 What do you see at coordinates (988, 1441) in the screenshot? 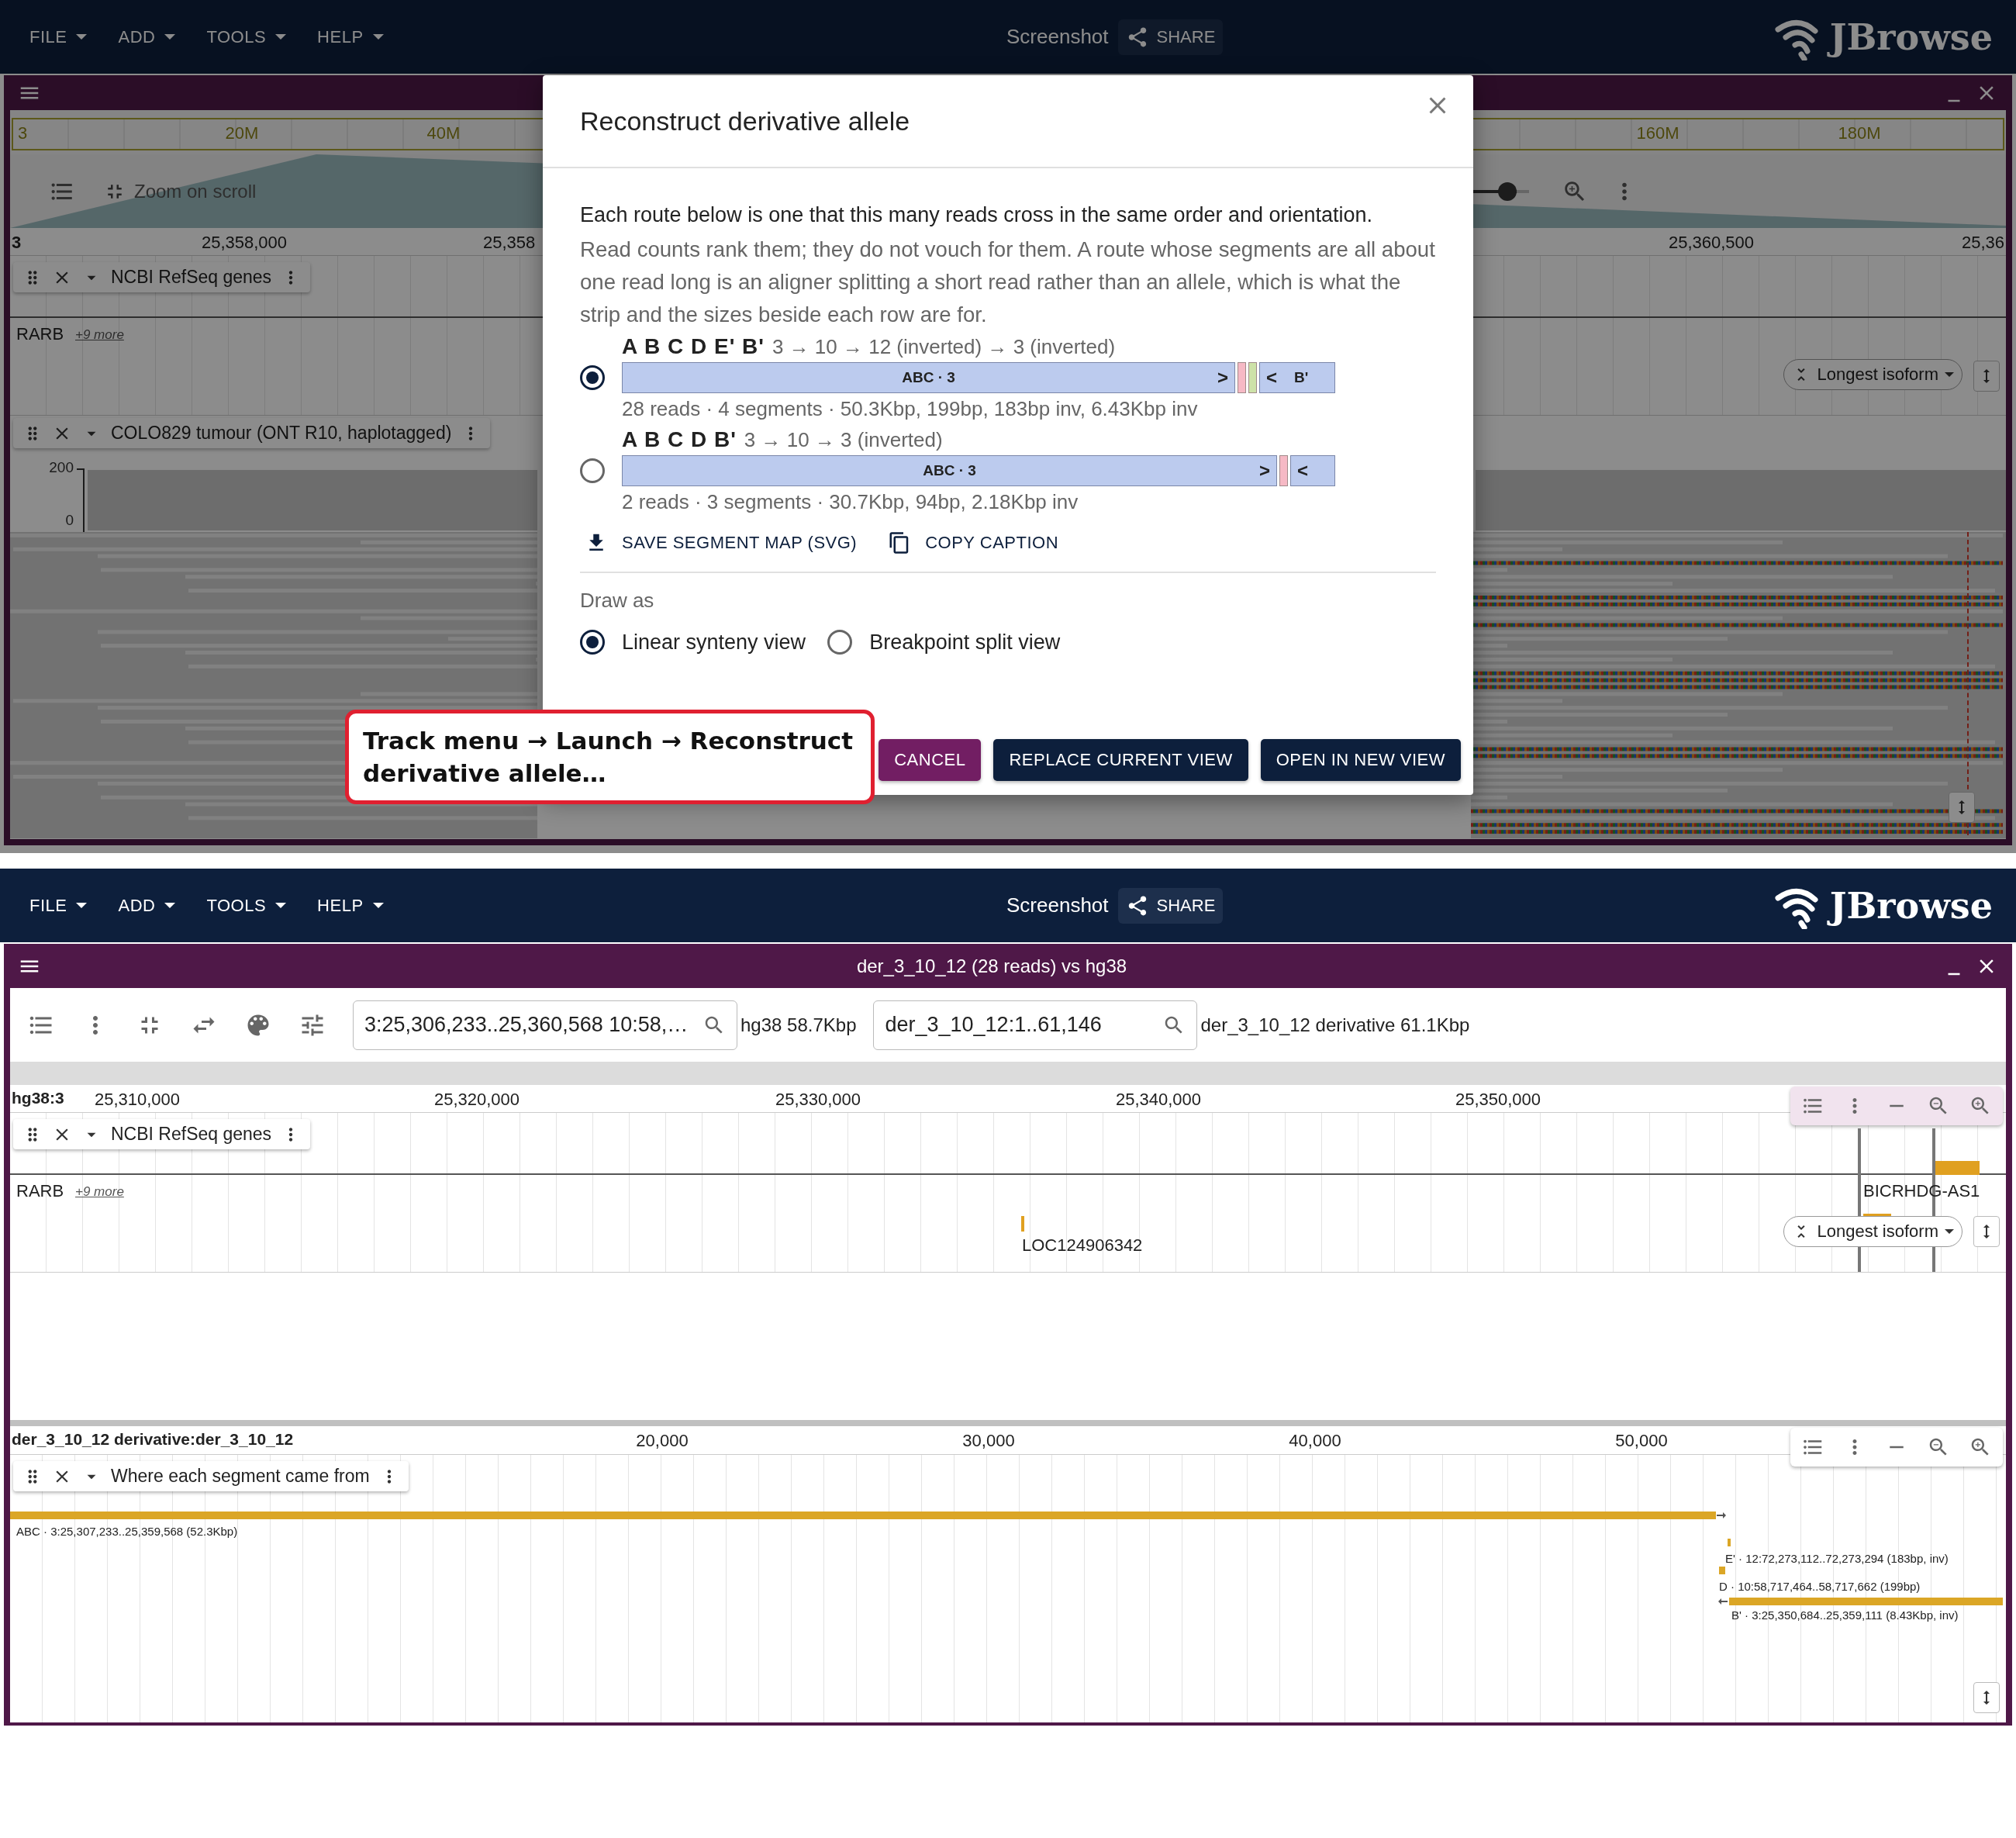
I see `ruler-label: 30,000` at bounding box center [988, 1441].